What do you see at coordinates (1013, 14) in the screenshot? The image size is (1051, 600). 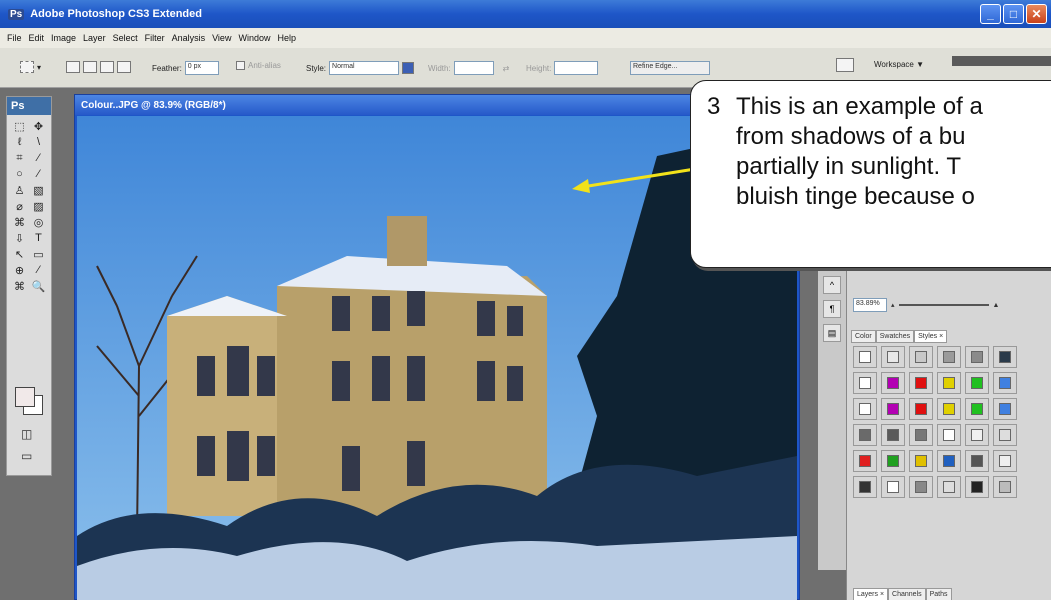 I see `maximize-button: □` at bounding box center [1013, 14].